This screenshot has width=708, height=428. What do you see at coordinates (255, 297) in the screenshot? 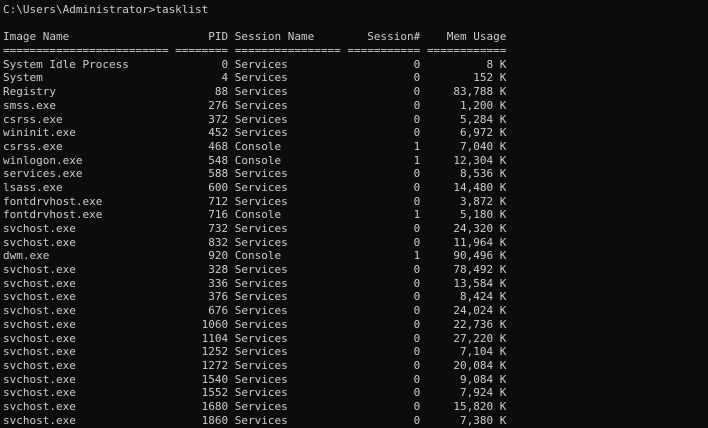
I see `table-row: svchost.exe 376 Services 0 8,424 K` at bounding box center [255, 297].